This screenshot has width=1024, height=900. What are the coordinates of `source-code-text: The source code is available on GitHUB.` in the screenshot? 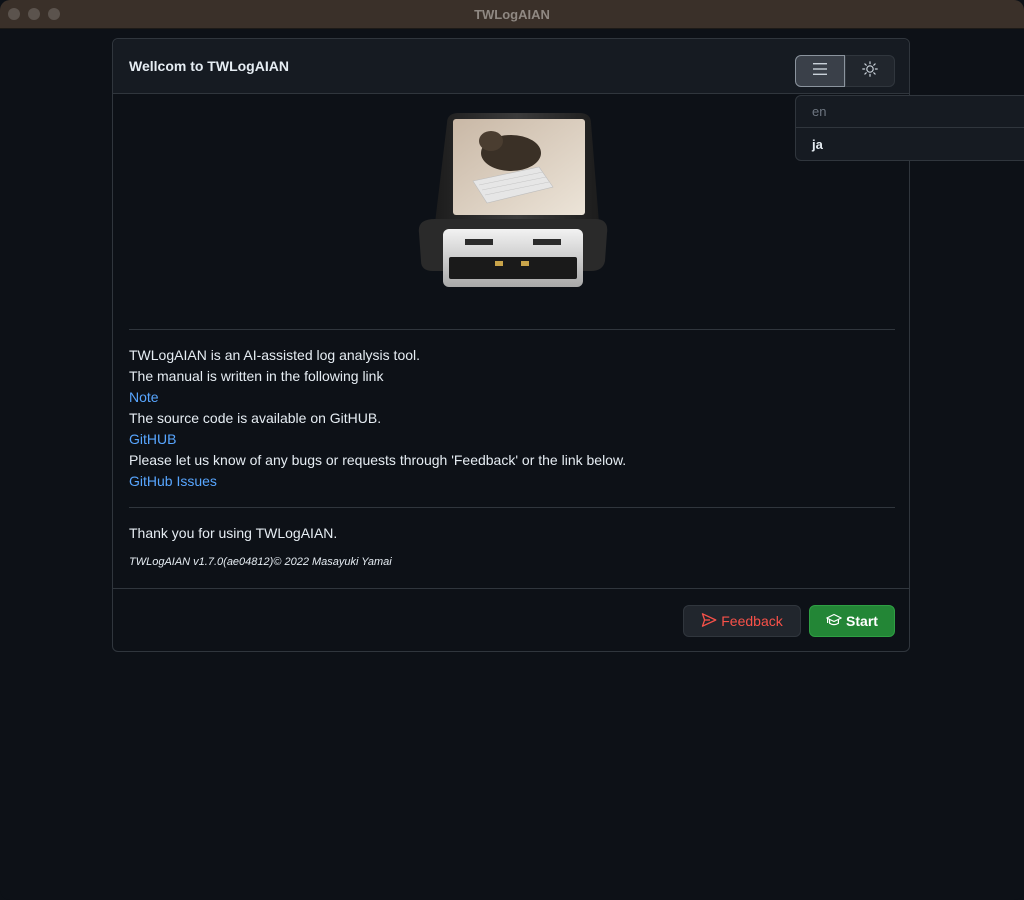 It's located at (255, 418).